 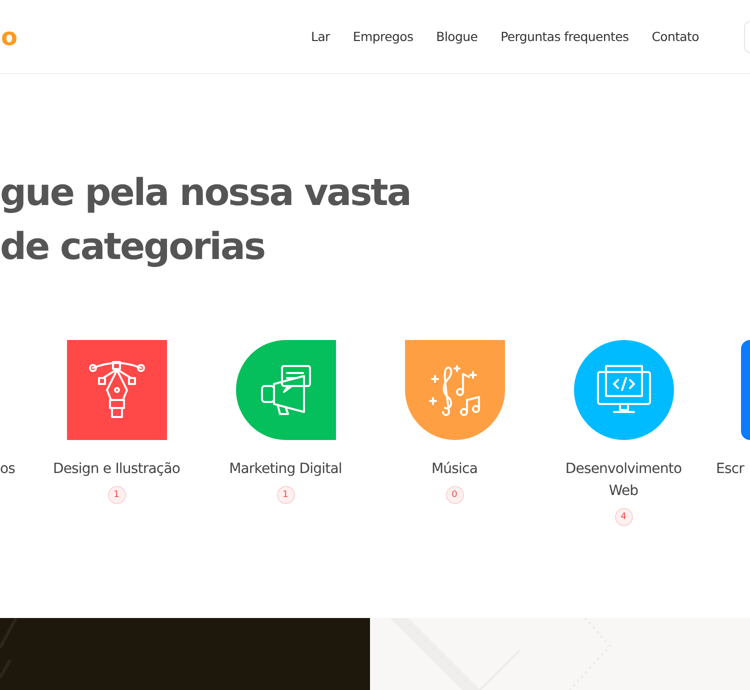 I want to click on category-name: os, so click(x=8, y=469).